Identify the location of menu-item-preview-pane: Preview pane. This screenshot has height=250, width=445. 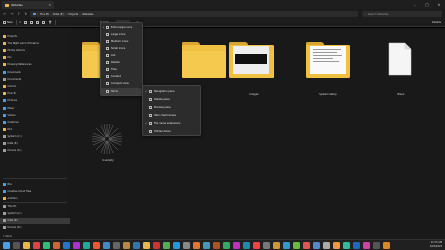
(172, 107).